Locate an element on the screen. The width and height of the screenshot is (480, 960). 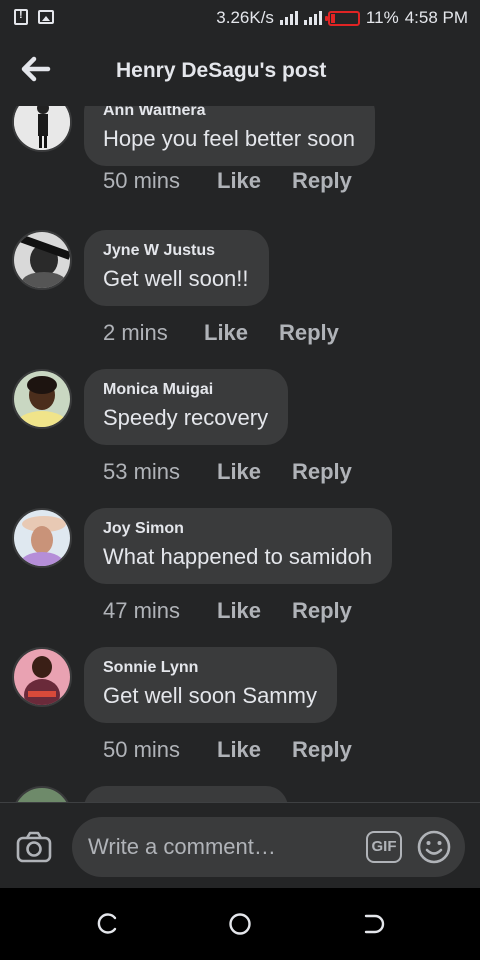
signal-icon is located at coordinates (288, 18).